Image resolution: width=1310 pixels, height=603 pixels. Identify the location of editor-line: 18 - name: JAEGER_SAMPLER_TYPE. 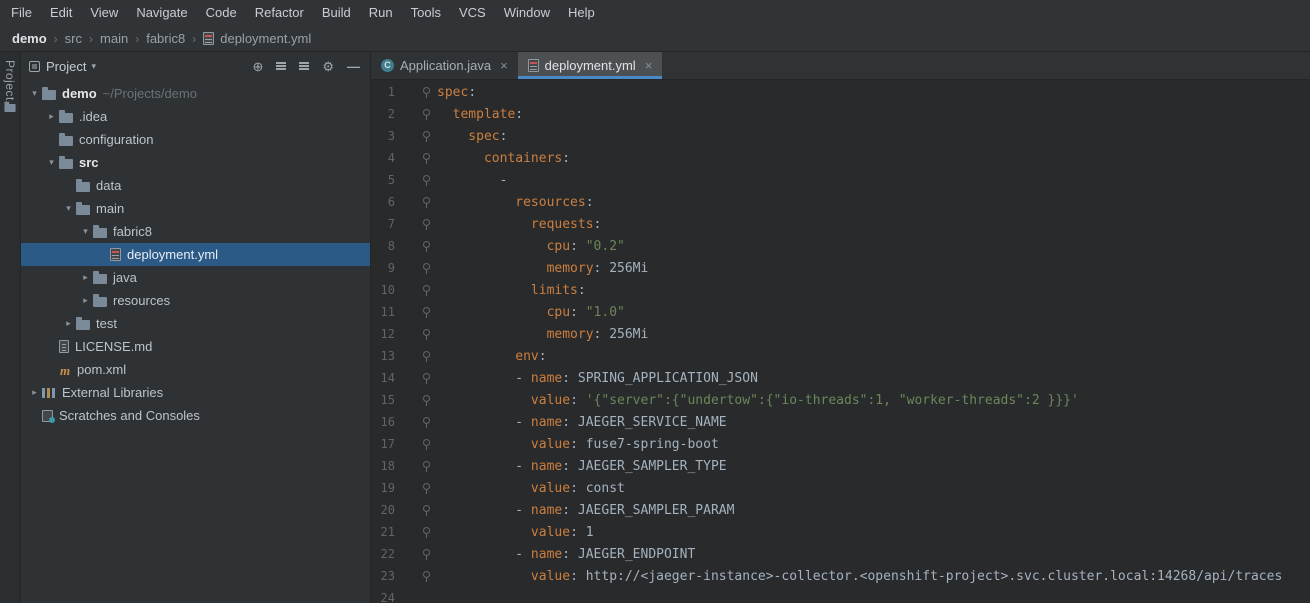
(840, 466).